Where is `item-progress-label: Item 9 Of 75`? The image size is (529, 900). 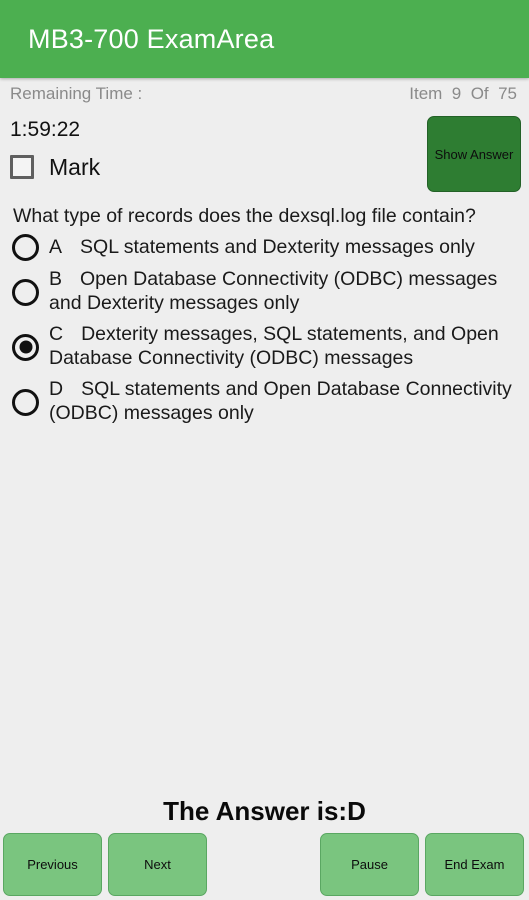
item-progress-label: Item 9 Of 75 is located at coordinates (463, 93).